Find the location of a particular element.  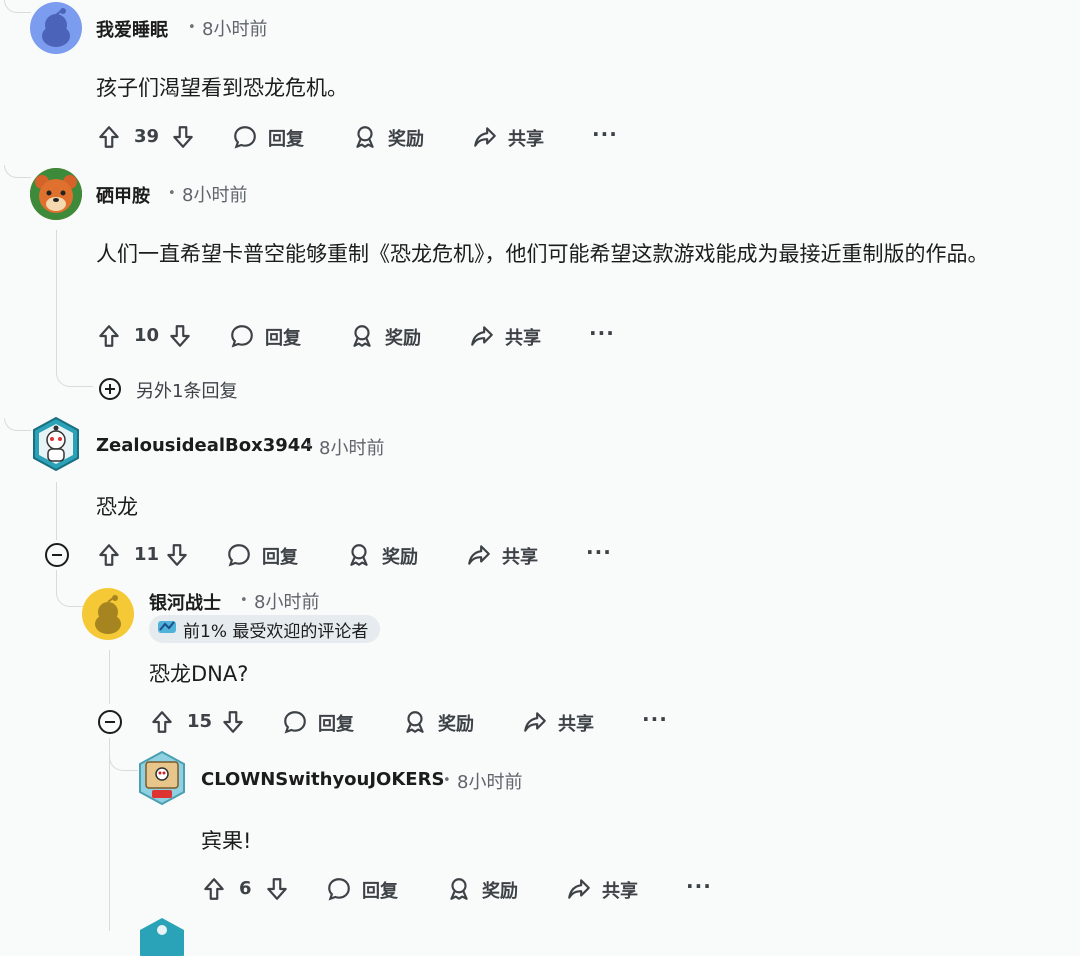

username: 银河战士 is located at coordinates (185, 602).